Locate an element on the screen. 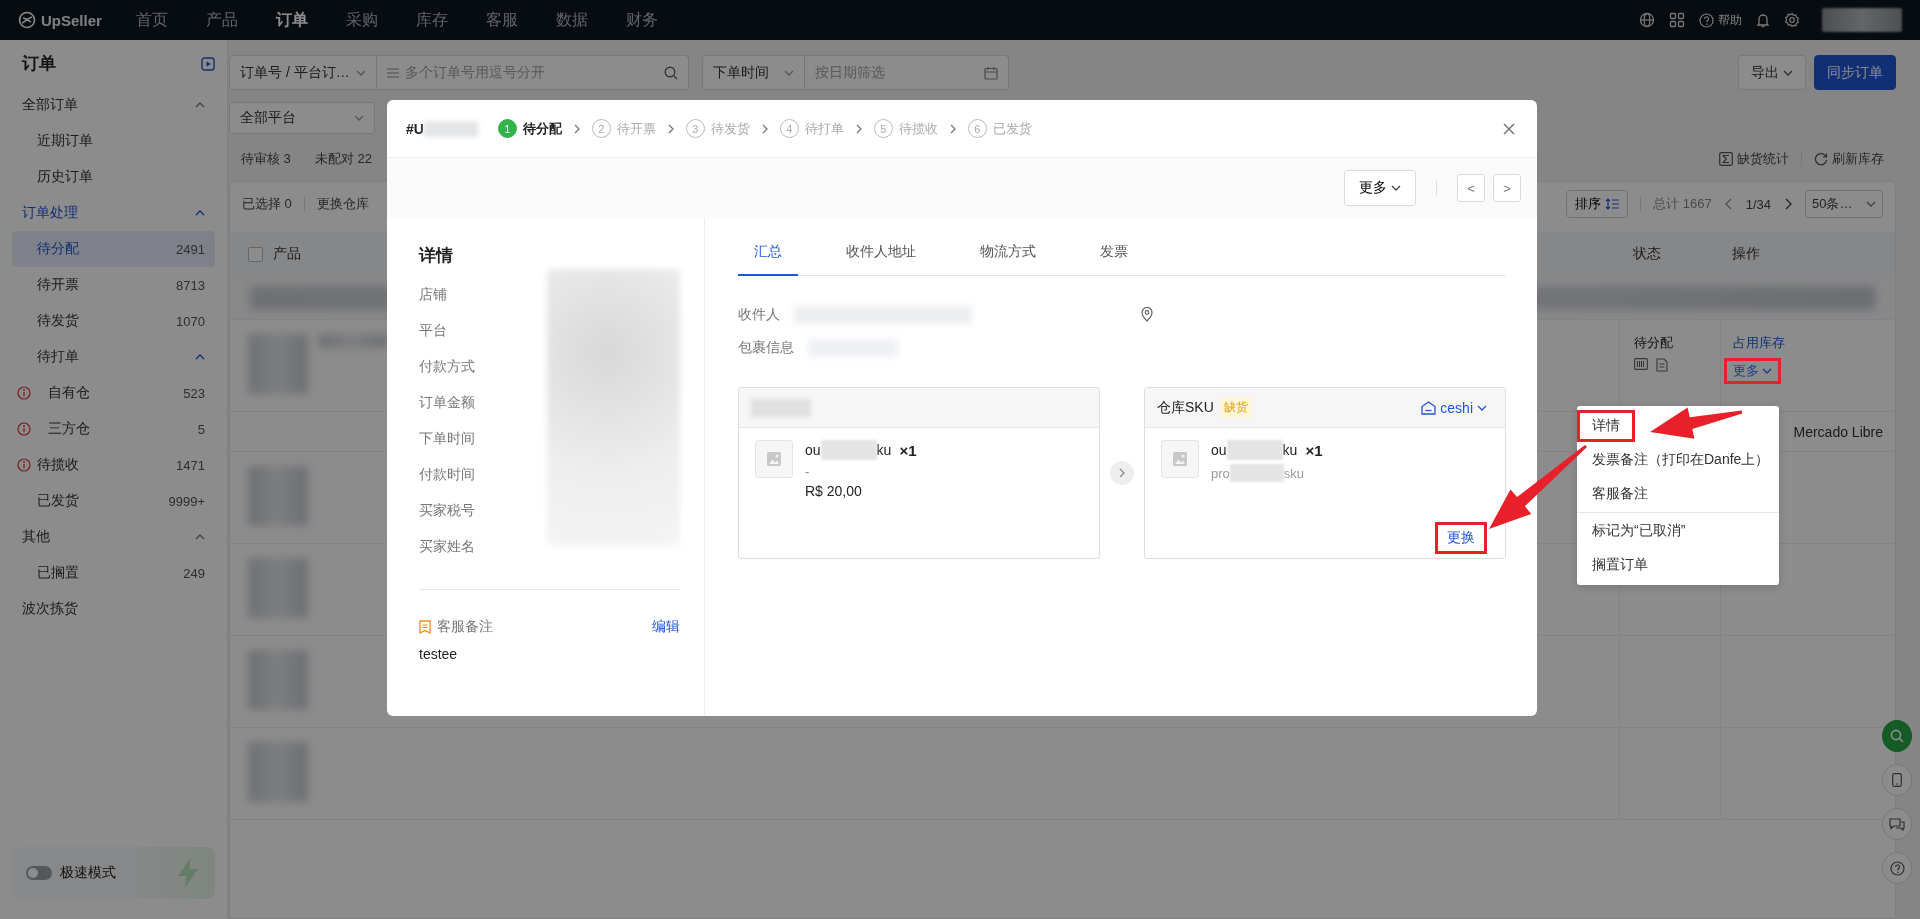 Image resolution: width=1920 pixels, height=919 pixels. play-icon is located at coordinates (208, 63).